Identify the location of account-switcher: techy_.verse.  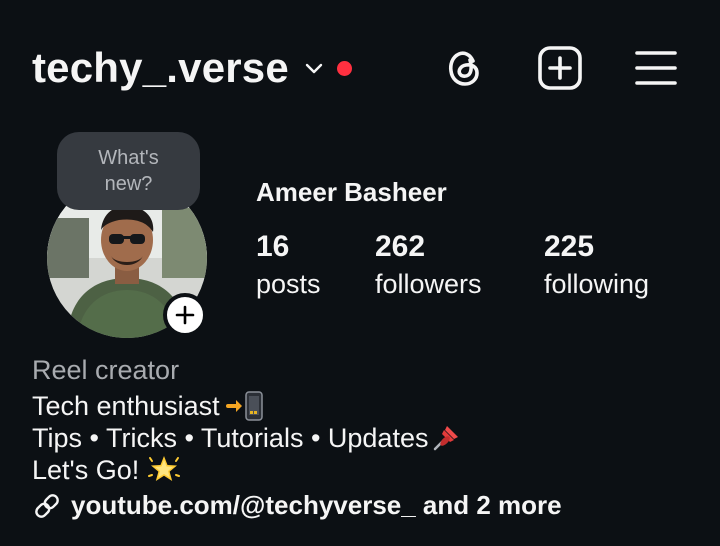
(192, 68).